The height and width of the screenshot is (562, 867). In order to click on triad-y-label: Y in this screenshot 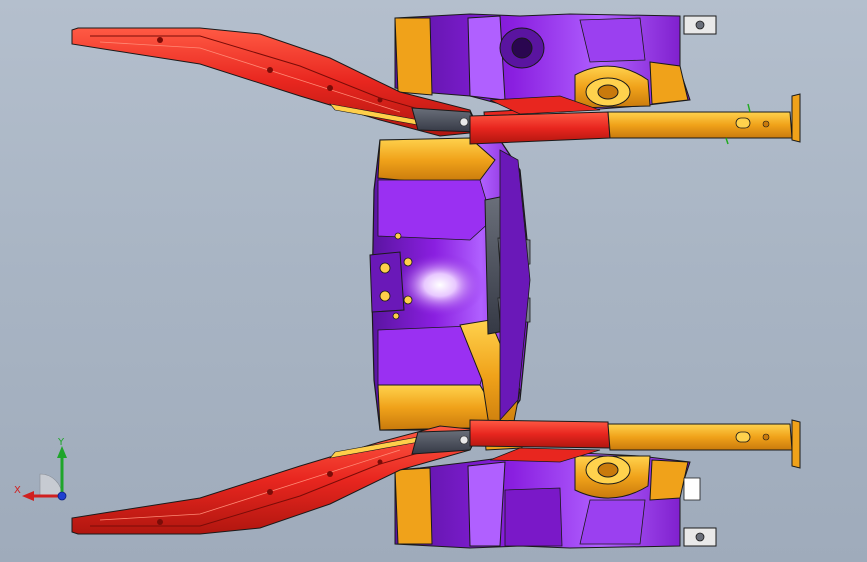, I will do `click(61, 442)`.